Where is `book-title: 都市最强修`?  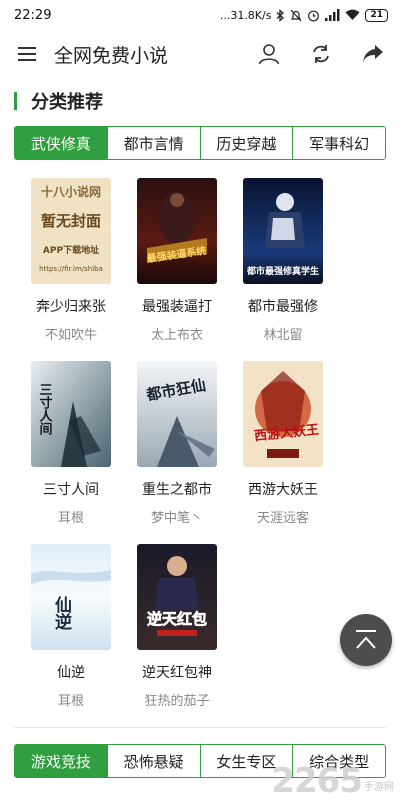 book-title: 都市最强修 is located at coordinates (283, 307).